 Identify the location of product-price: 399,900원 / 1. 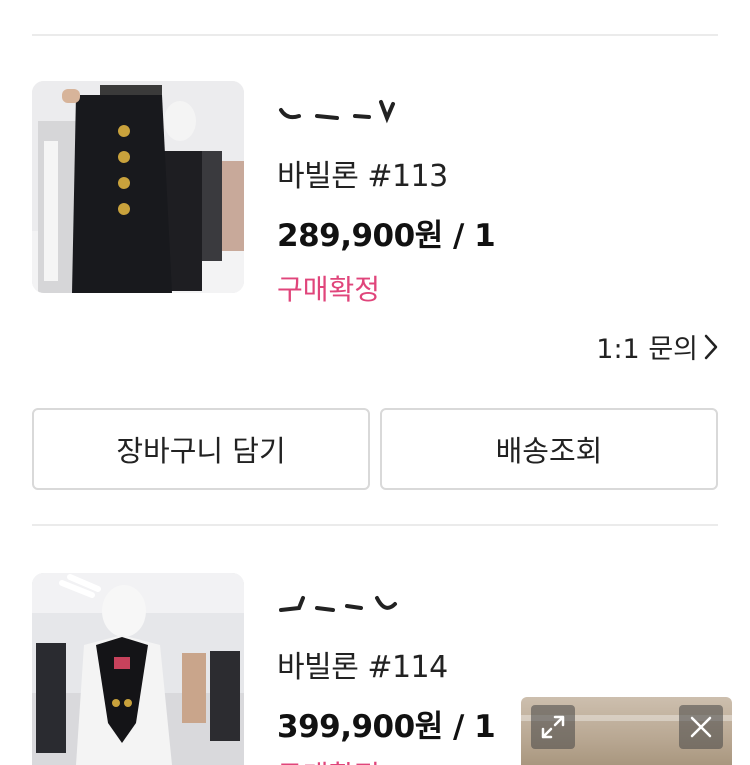
(386, 727).